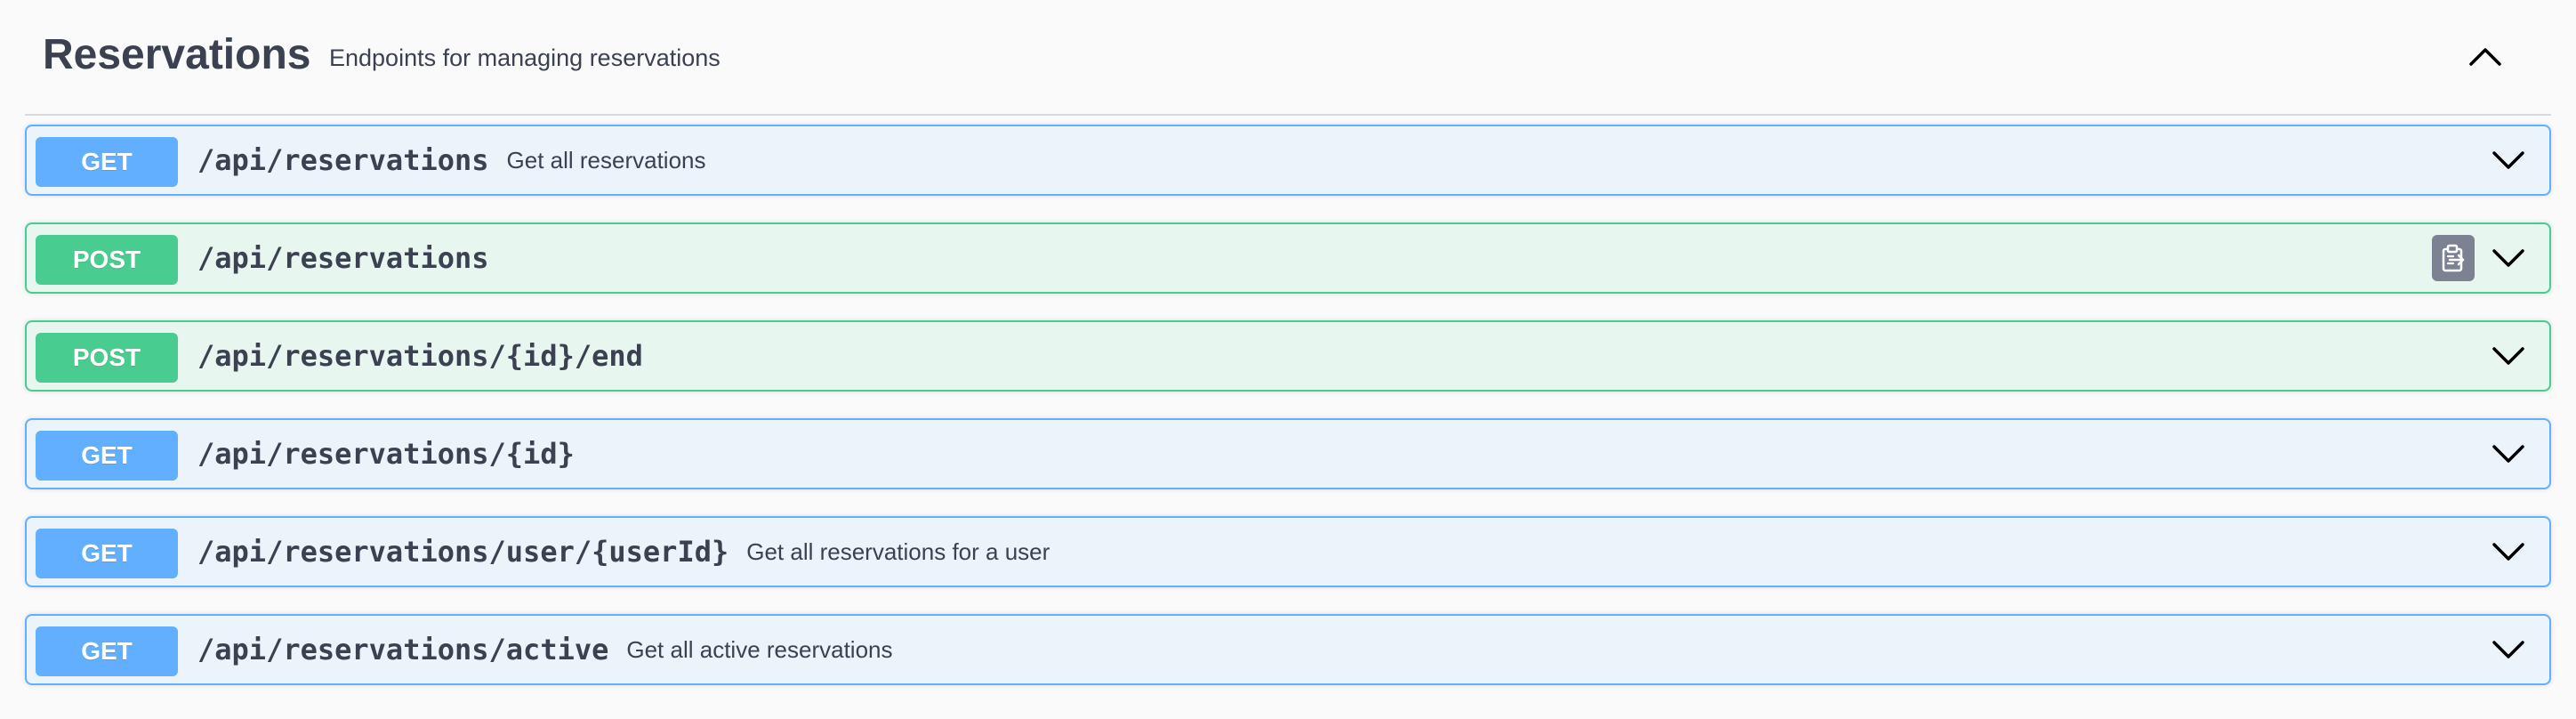  What do you see at coordinates (403, 650) in the screenshot?
I see `operation-path: /api/reservations/active` at bounding box center [403, 650].